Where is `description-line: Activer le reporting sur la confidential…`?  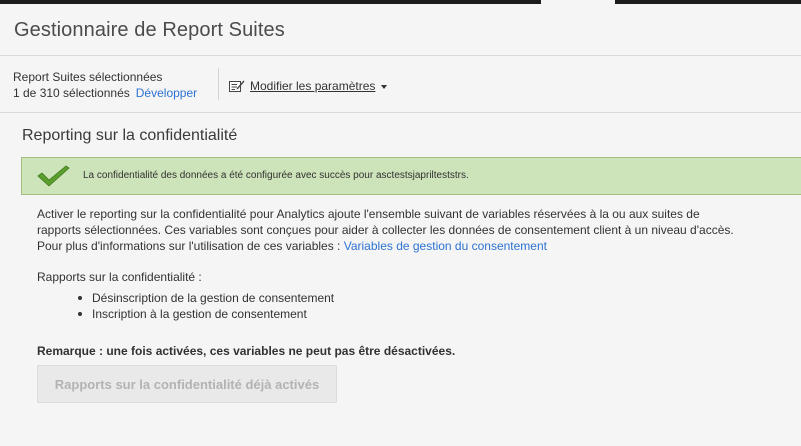
description-line: Activer le reporting sur la confidential… is located at coordinates (368, 214).